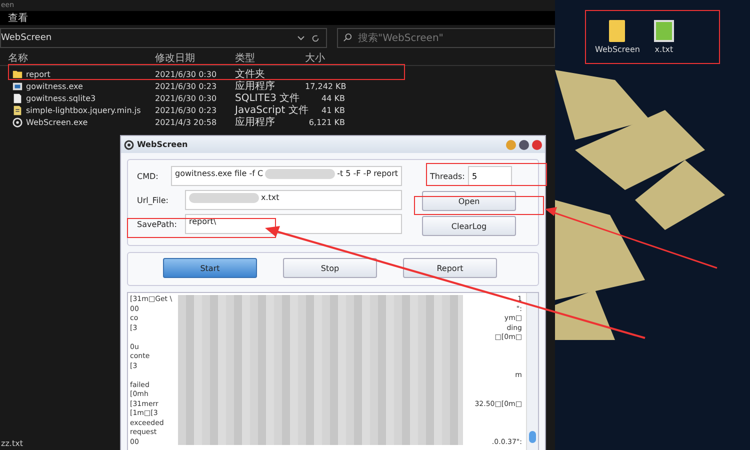  What do you see at coordinates (446, 38) in the screenshot?
I see `search-field: 搜索"WebScreen"` at bounding box center [446, 38].